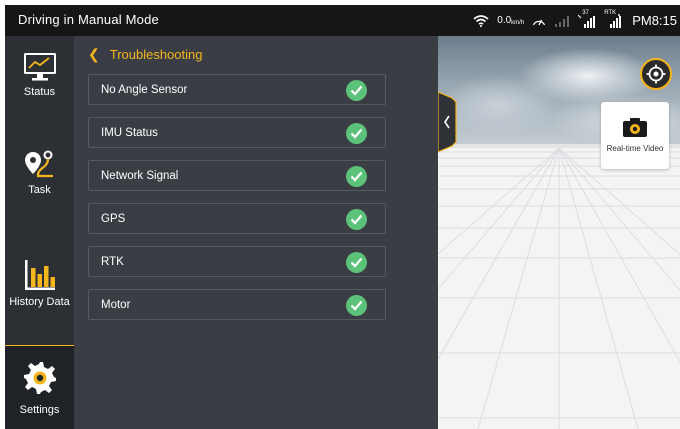  Describe the element at coordinates (635, 148) in the screenshot. I see `video-label: Real-time Video` at that location.